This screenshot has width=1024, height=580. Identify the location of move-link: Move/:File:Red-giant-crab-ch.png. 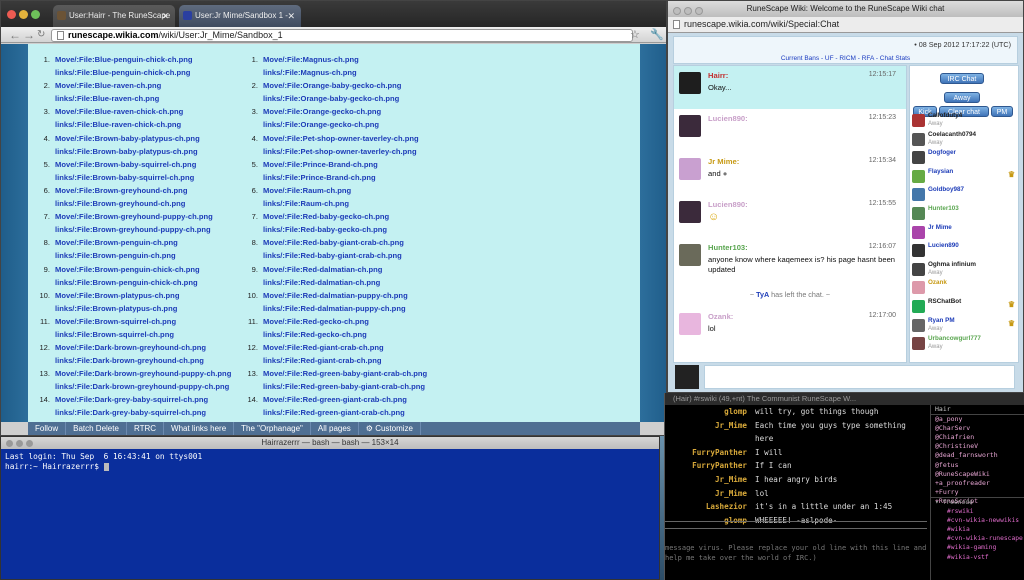
(345, 347).